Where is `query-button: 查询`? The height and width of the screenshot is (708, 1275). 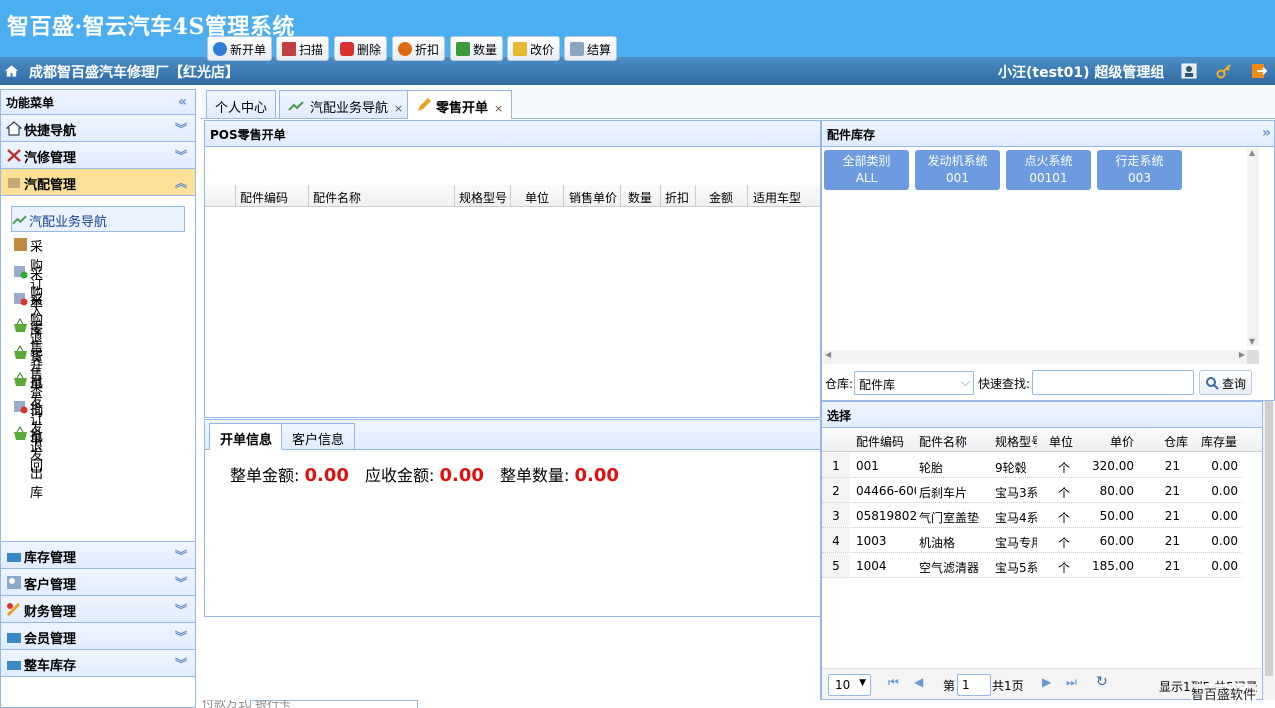
query-button: 查询 is located at coordinates (1226, 382).